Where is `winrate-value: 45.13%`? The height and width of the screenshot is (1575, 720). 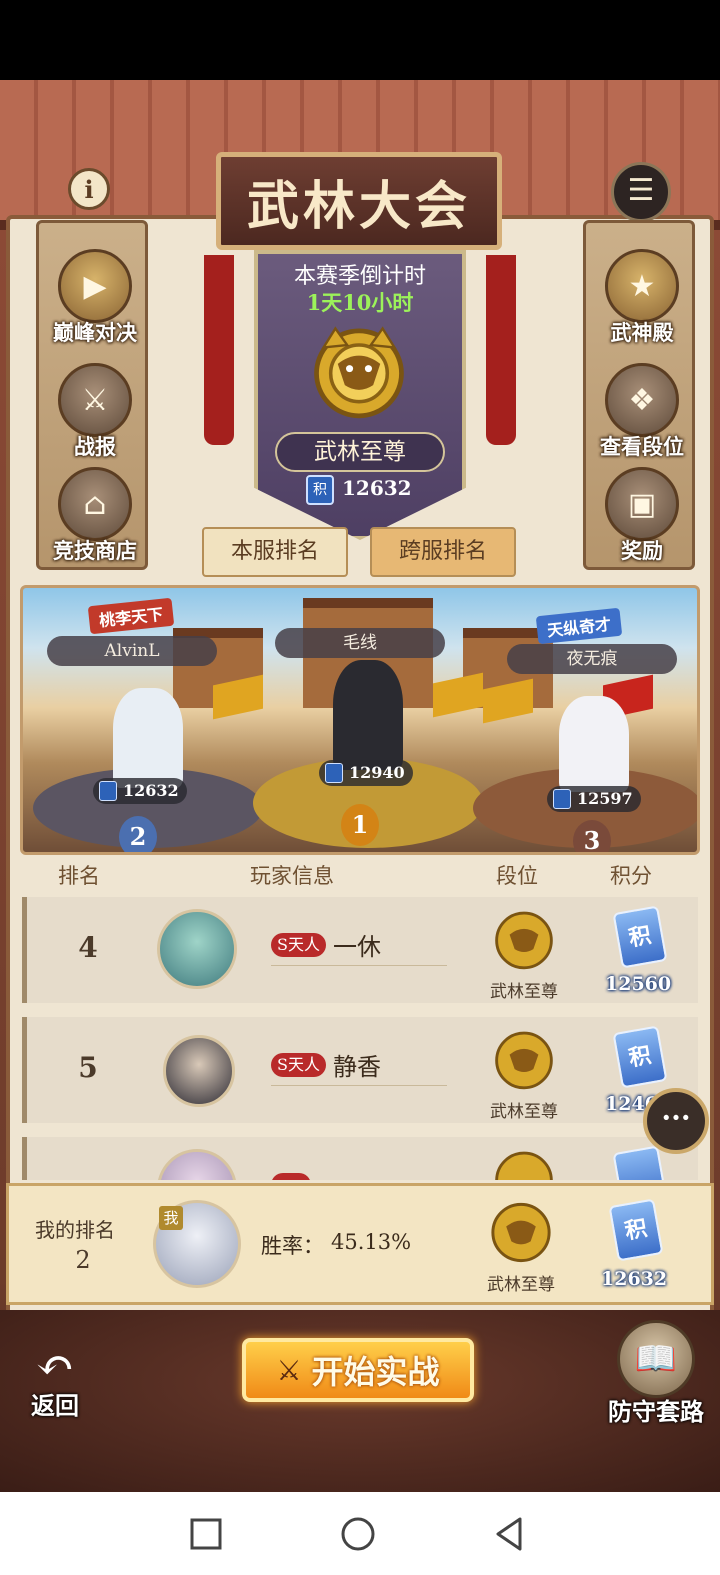
winrate-value: 45.13% is located at coordinates (371, 1242).